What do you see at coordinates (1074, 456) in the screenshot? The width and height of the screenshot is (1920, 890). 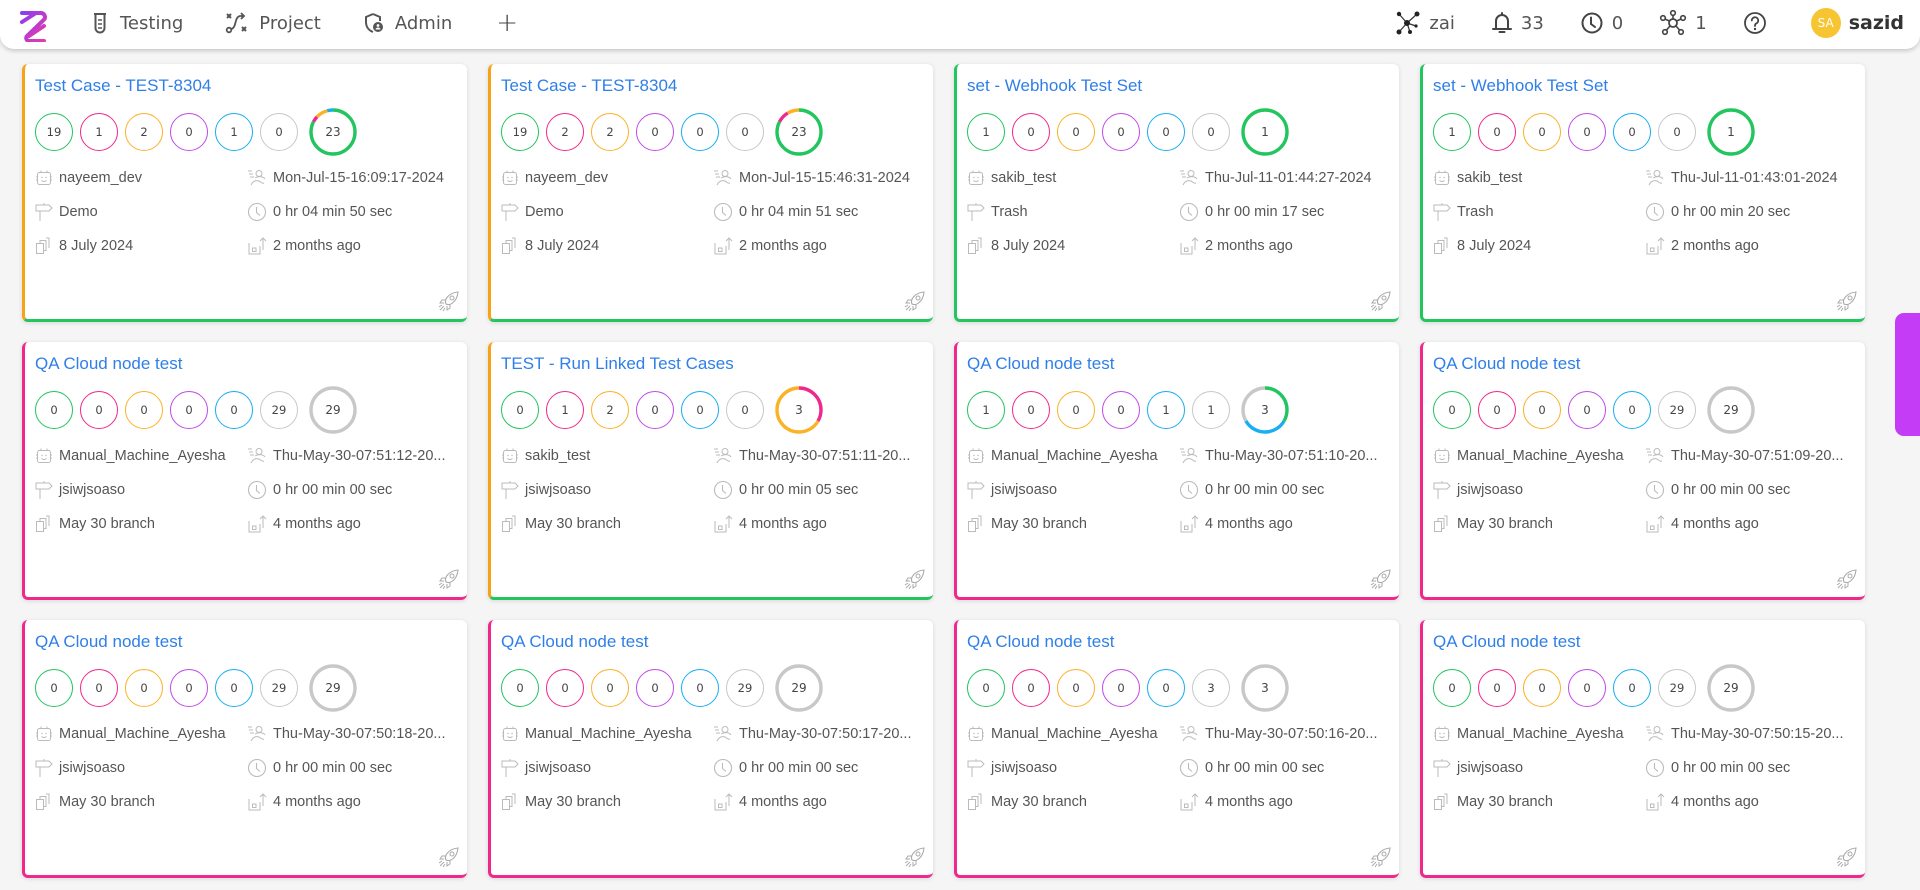 I see `user-name: Manual_Machine_Ayesha` at bounding box center [1074, 456].